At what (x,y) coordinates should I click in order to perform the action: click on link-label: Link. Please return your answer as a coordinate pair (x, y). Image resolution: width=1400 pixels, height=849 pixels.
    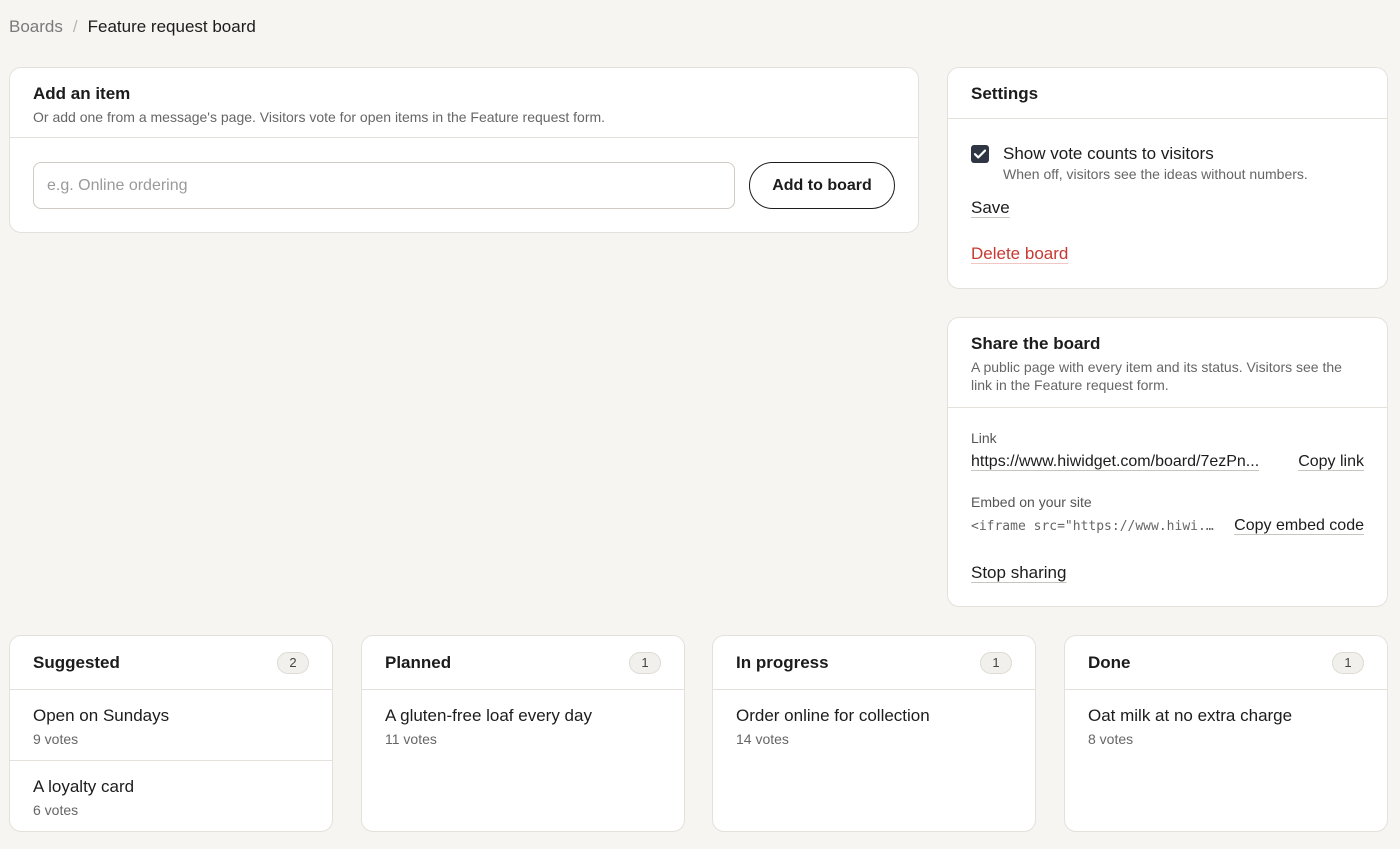
    Looking at the image, I should click on (984, 438).